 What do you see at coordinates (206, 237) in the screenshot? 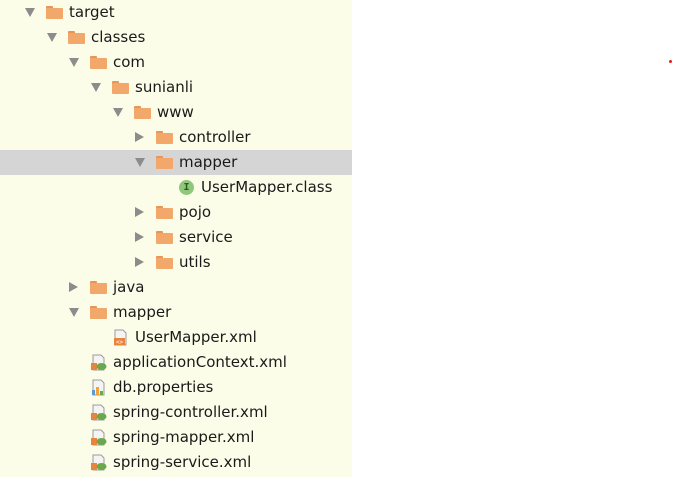
I see `tree-item-label: service` at bounding box center [206, 237].